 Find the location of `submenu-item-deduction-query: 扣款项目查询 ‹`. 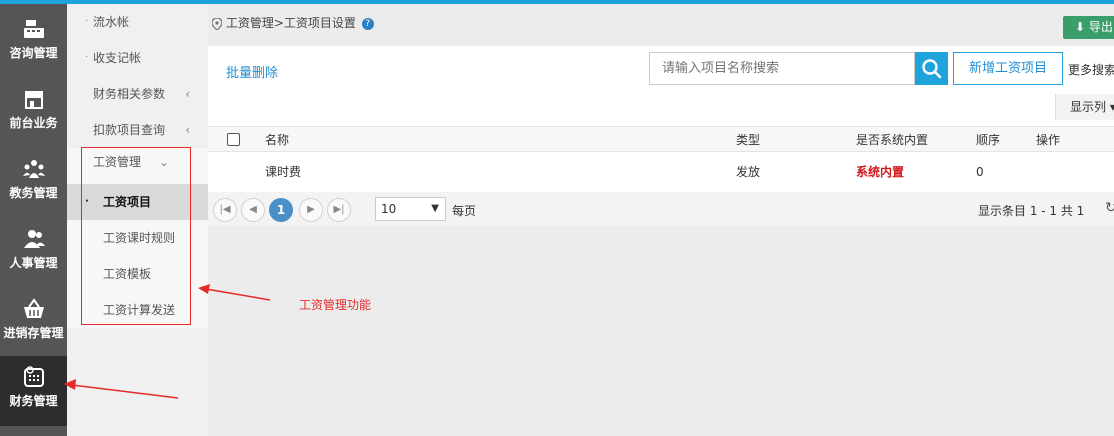

submenu-item-deduction-query: 扣款项目查询 ‹ is located at coordinates (137, 130).